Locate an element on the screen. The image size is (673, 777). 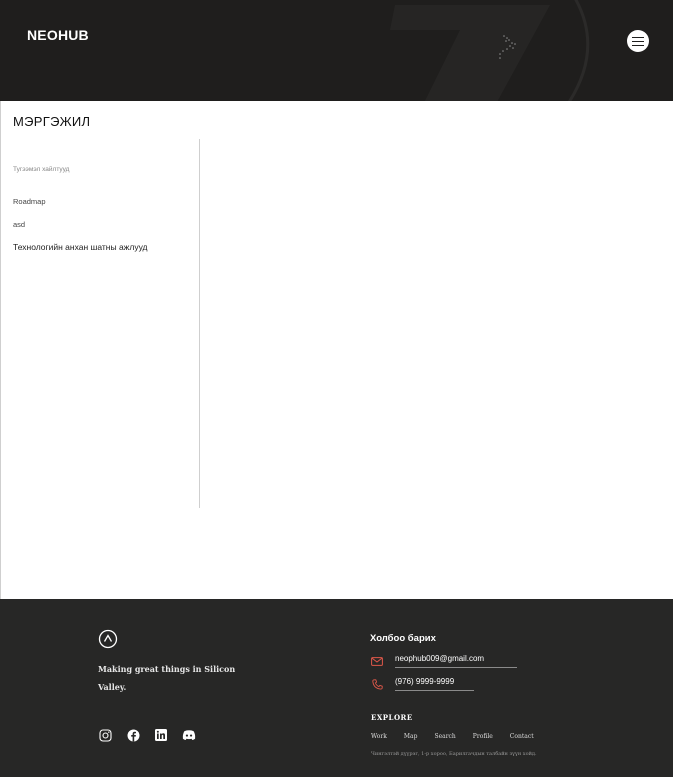
footer-link-contact: Contact is located at coordinates (522, 736).